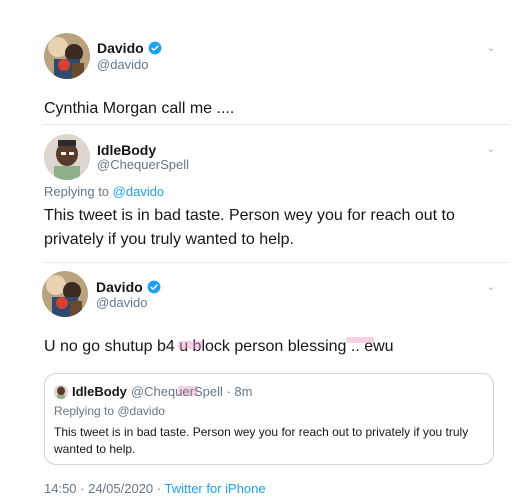  Describe the element at coordinates (67, 157) in the screenshot. I see `avatar-idlebody` at that location.